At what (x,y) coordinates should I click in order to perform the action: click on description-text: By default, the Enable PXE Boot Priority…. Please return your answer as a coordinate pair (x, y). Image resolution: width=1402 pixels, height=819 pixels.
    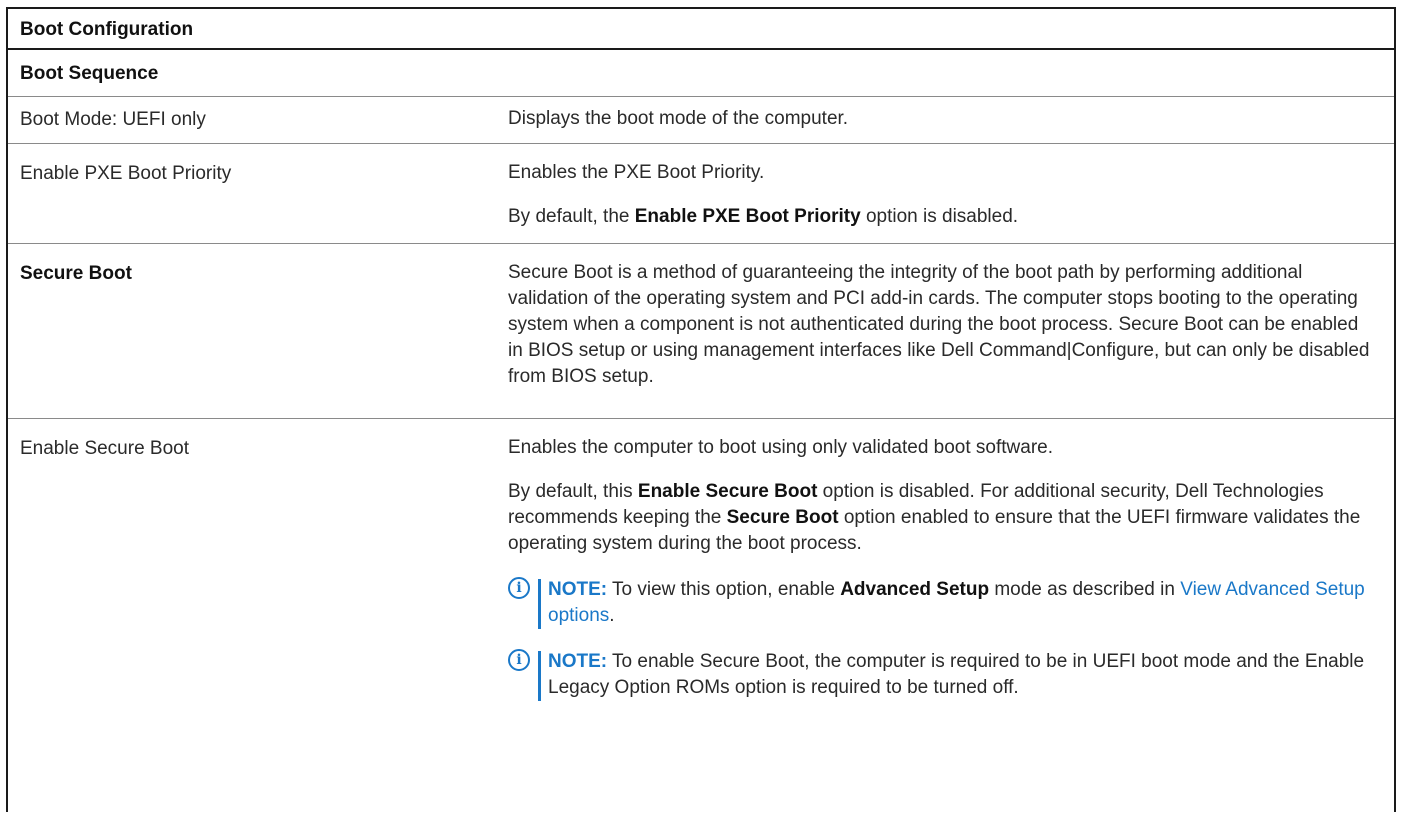
    Looking at the image, I should click on (763, 216).